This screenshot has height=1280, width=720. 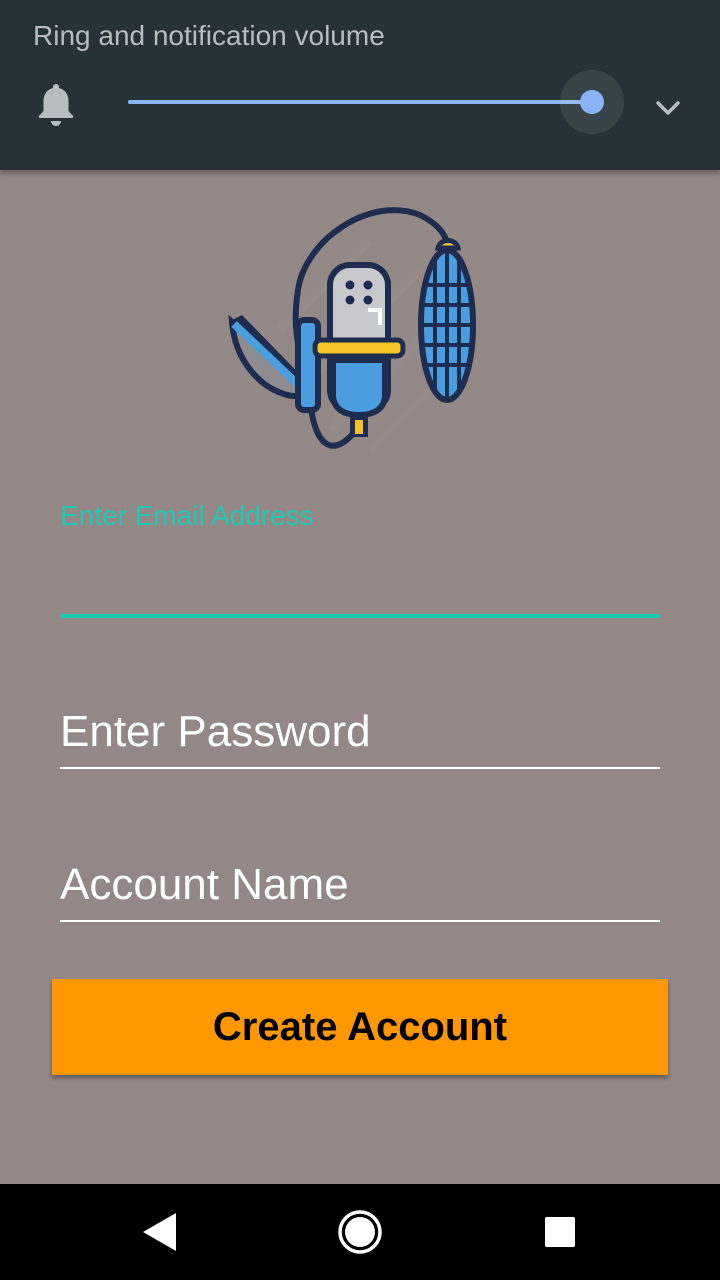 I want to click on recents-square-icon, so click(x=560, y=1232).